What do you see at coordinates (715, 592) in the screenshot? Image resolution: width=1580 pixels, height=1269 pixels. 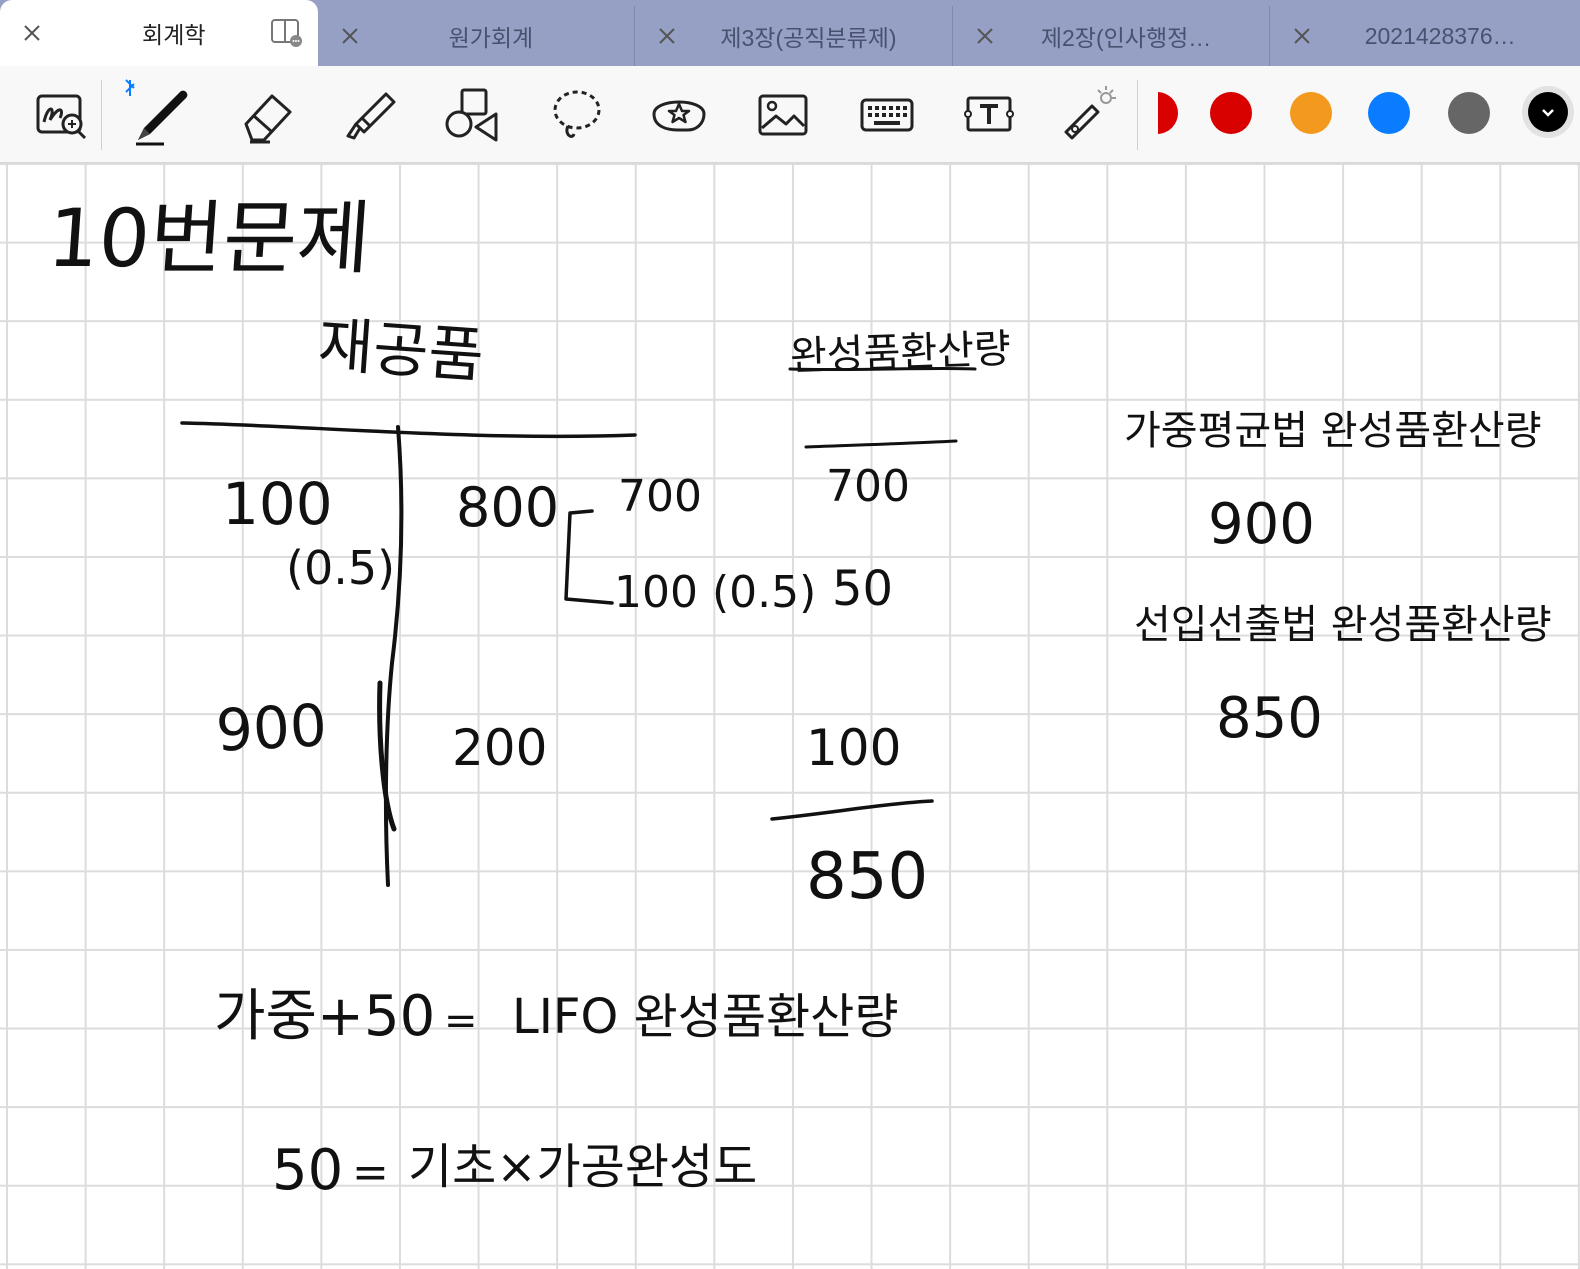 I see `bracket-value: 100 (0.5)` at bounding box center [715, 592].